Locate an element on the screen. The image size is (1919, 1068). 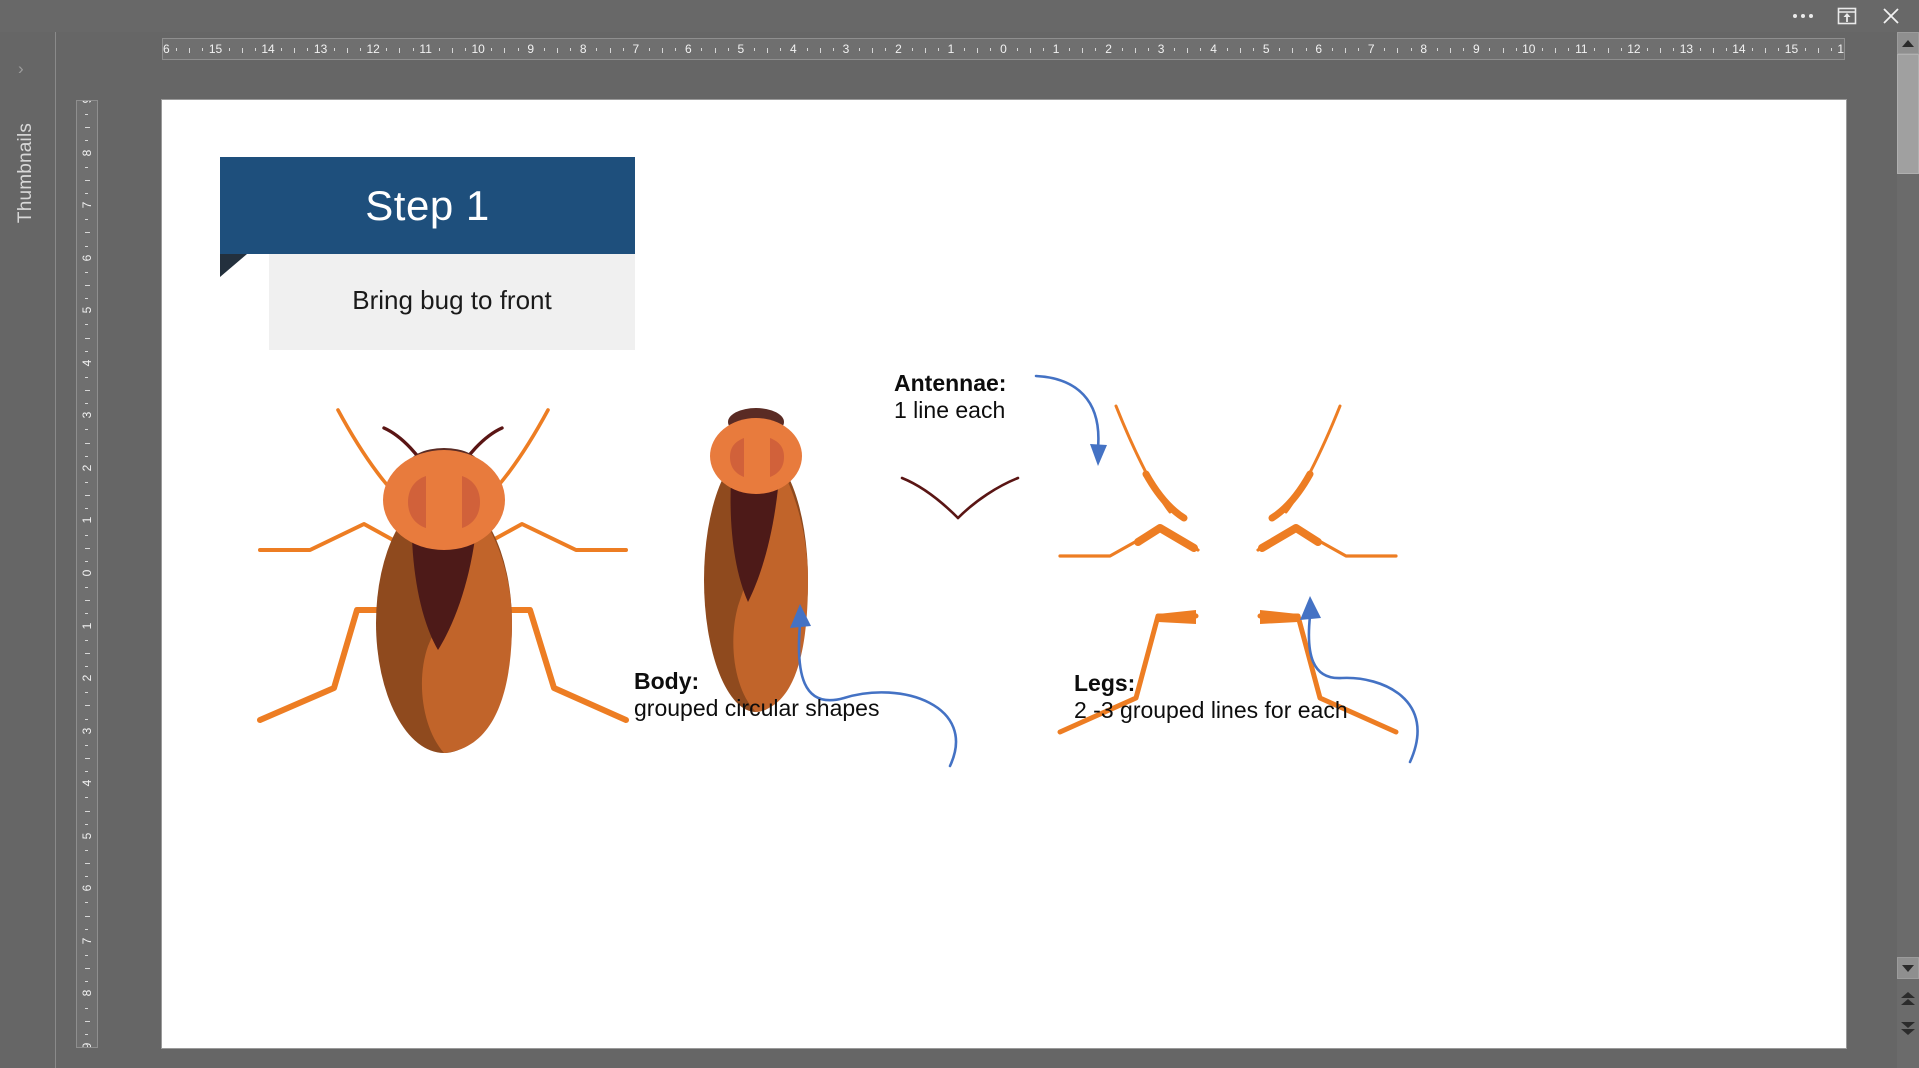
annotation-body: Body: grouped circular shapes is located at coordinates (756, 695).